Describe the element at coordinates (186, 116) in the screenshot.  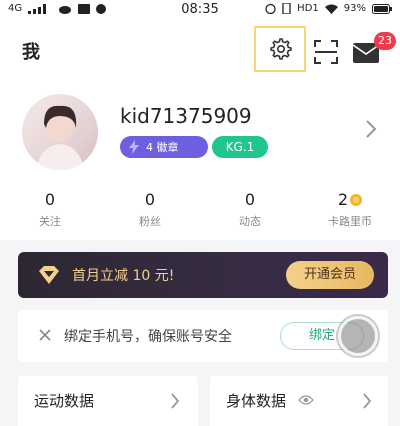
I see `username: kid71375909` at that location.